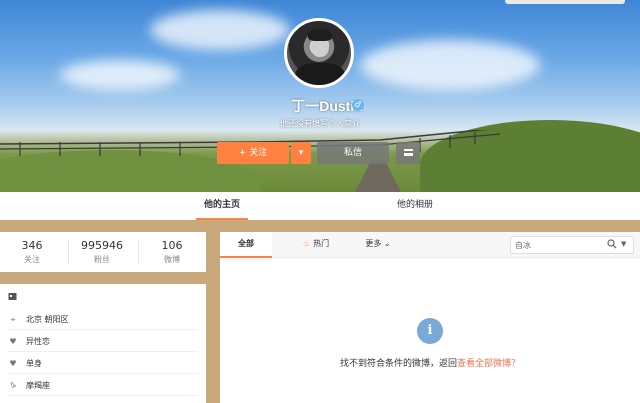  I want to click on feed-tab-hot: ♨ 热门, so click(316, 245).